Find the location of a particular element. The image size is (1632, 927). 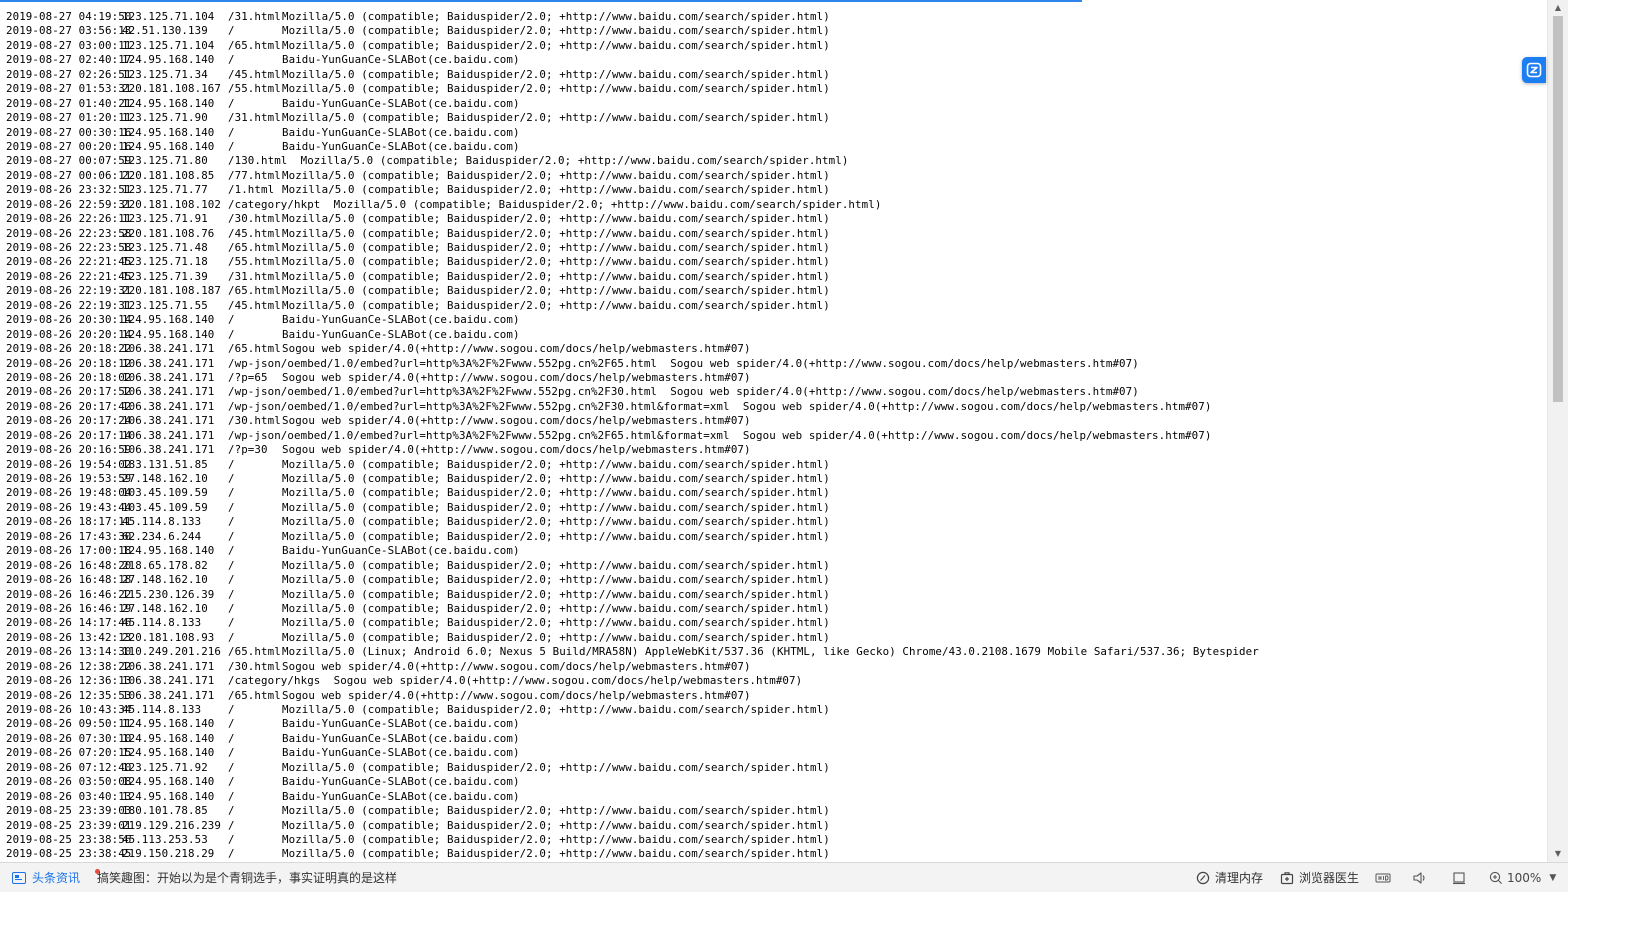

log-path: /55.html is located at coordinates (254, 89).